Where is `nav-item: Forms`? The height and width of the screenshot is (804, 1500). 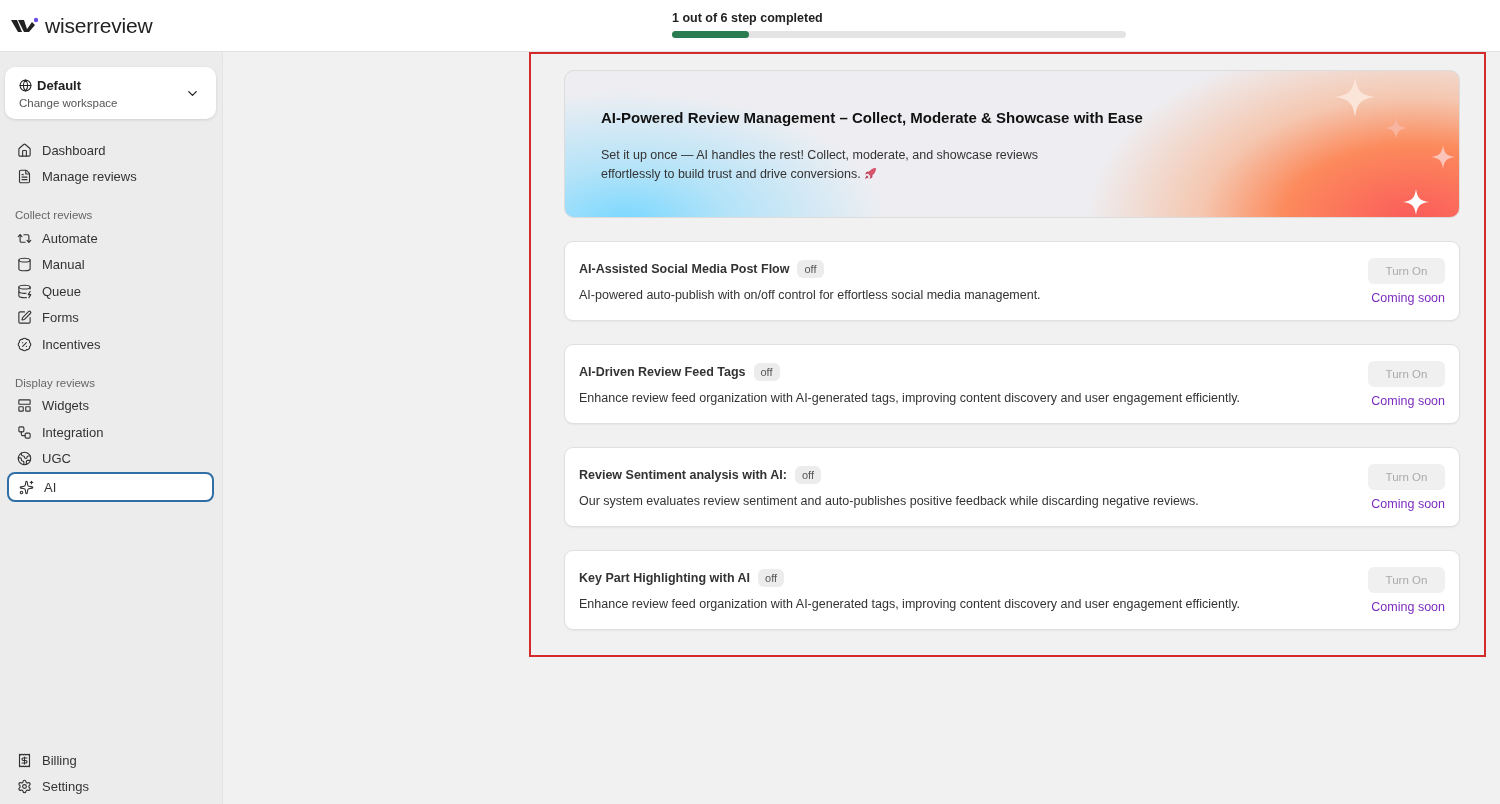 nav-item: Forms is located at coordinates (109, 317).